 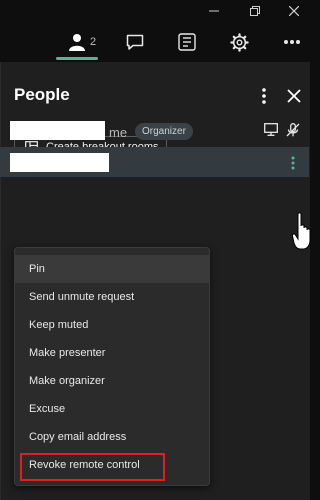 I want to click on people-button: 2, so click(x=82, y=42).